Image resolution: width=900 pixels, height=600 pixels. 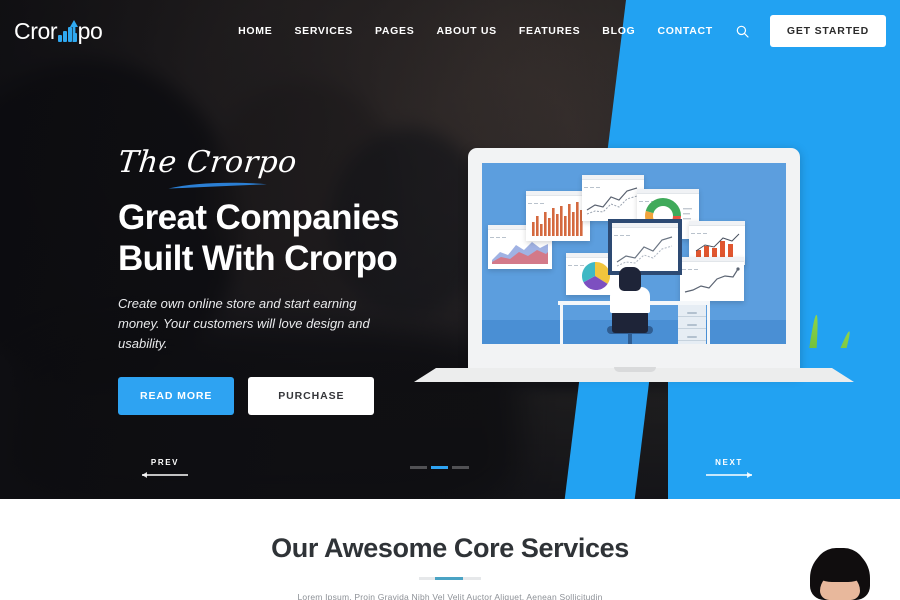 I want to click on slider-next-label: NEXT, so click(x=729, y=462).